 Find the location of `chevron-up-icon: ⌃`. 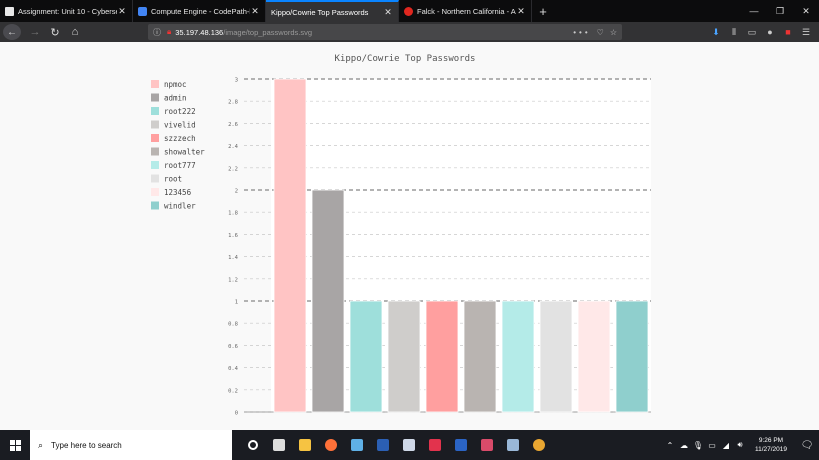

chevron-up-icon: ⌃ is located at coordinates (670, 445).